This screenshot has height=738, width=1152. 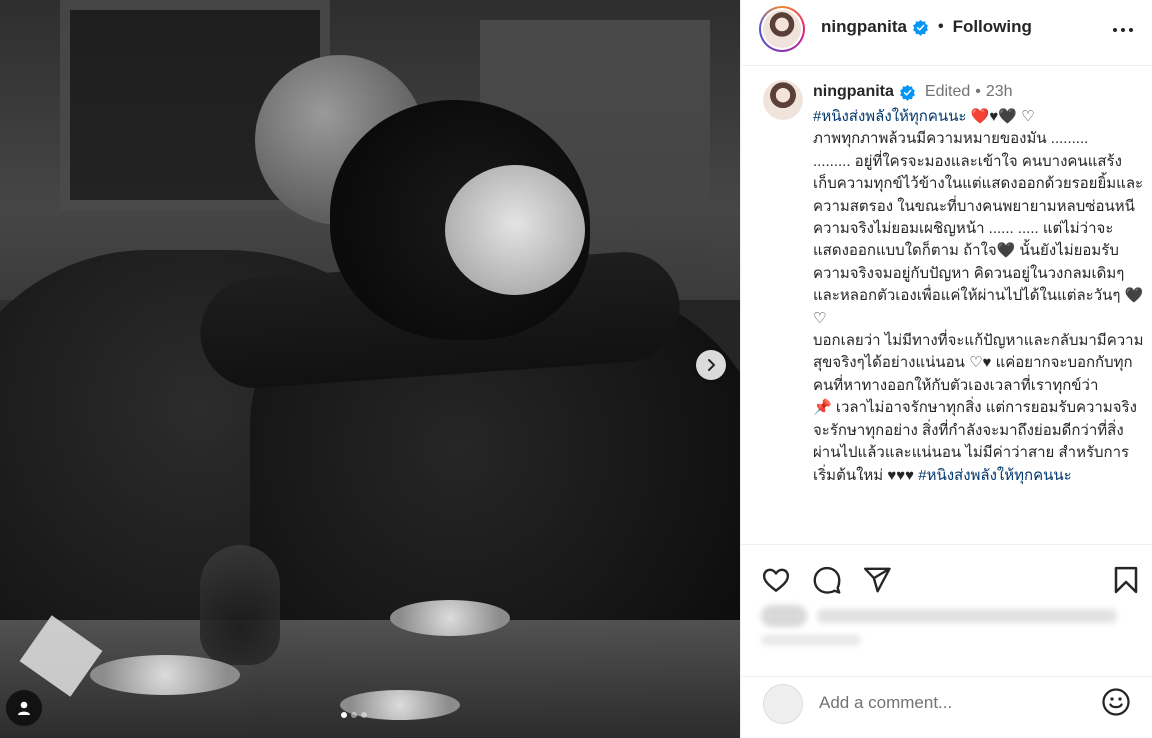 What do you see at coordinates (827, 580) in the screenshot?
I see `comment-bubble-icon` at bounding box center [827, 580].